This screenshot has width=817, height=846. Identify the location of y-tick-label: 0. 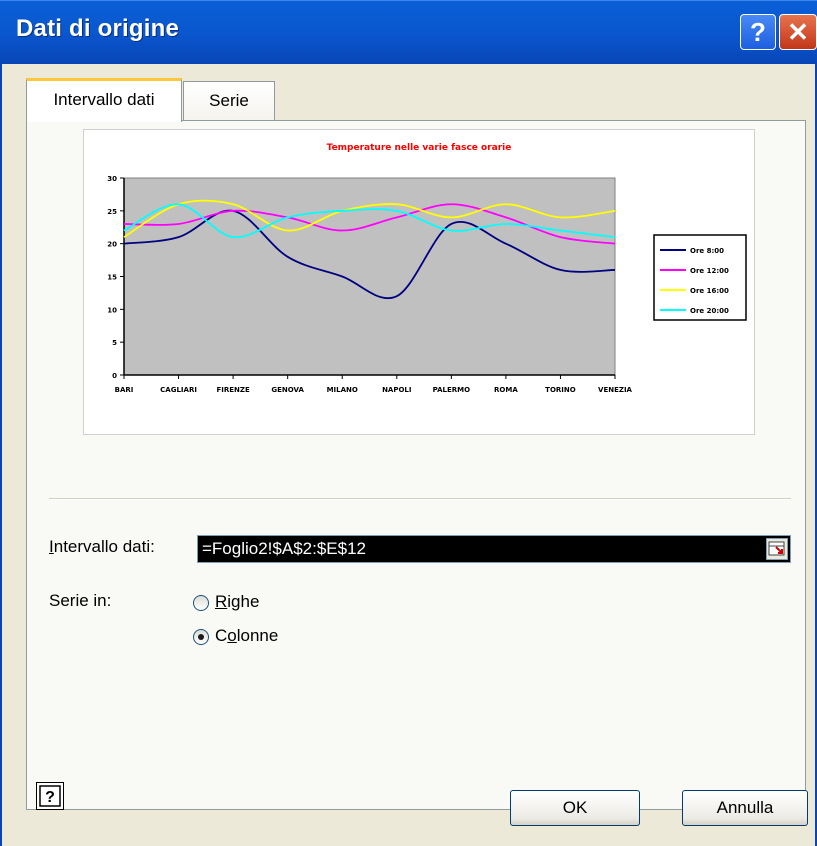
(114, 376).